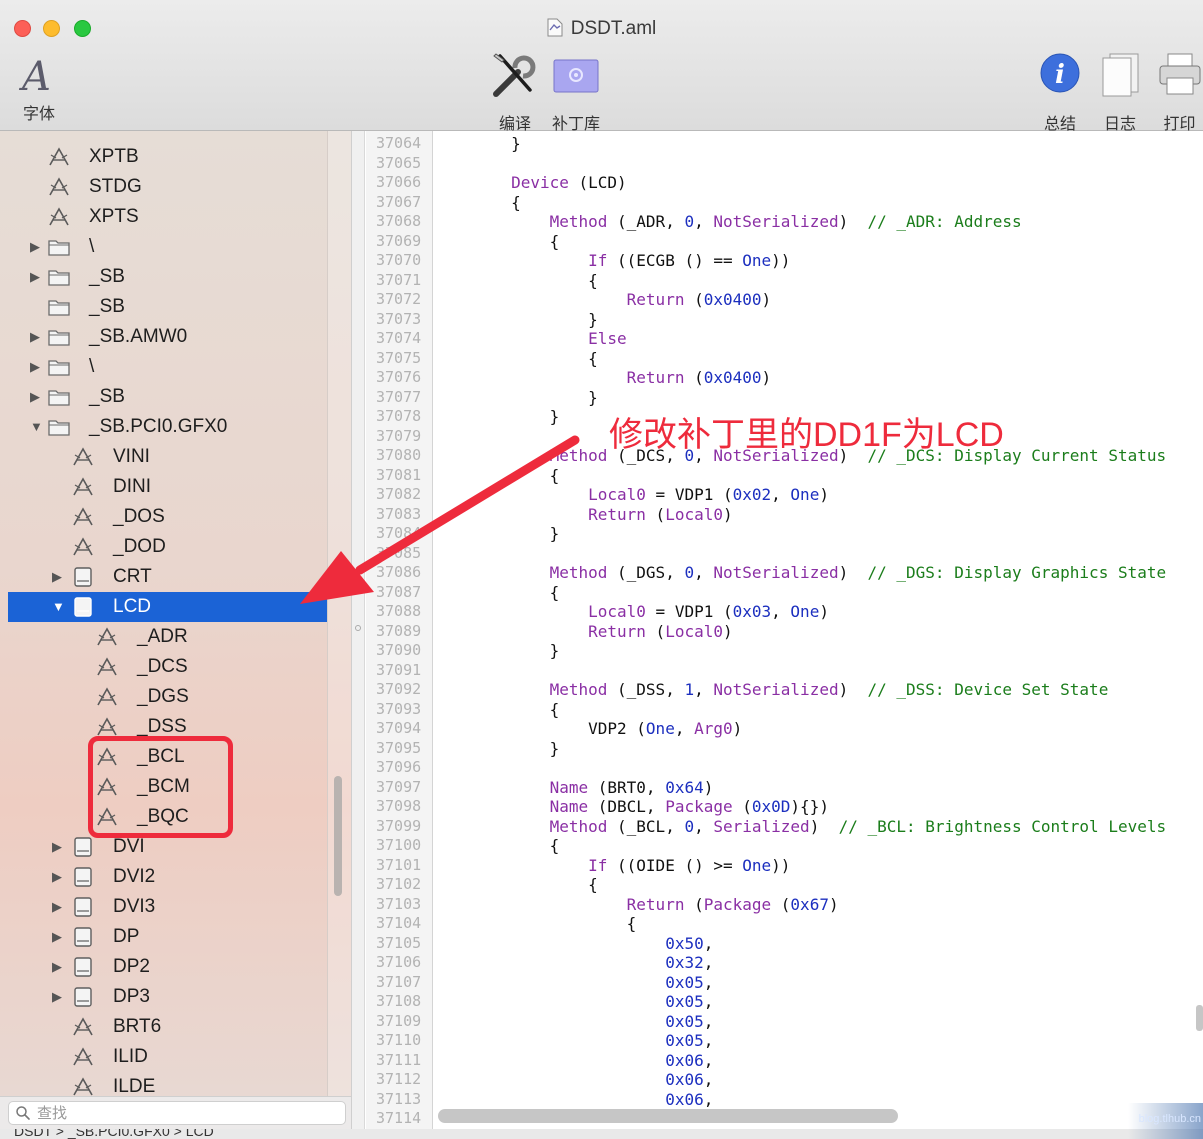  I want to click on tree-row-ilde: ILDE, so click(167, 1084).